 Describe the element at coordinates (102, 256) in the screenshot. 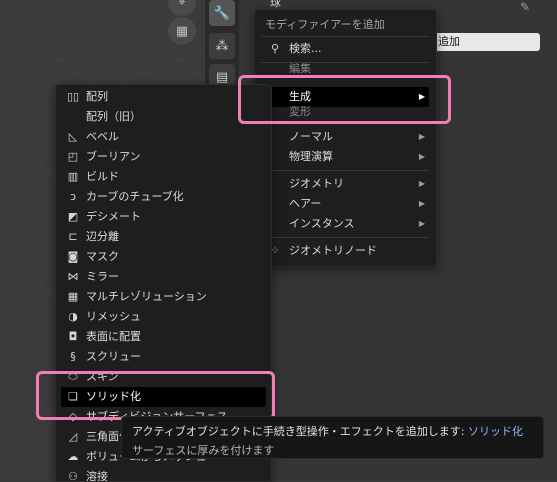

I see `generate-item-label: マスク` at that location.